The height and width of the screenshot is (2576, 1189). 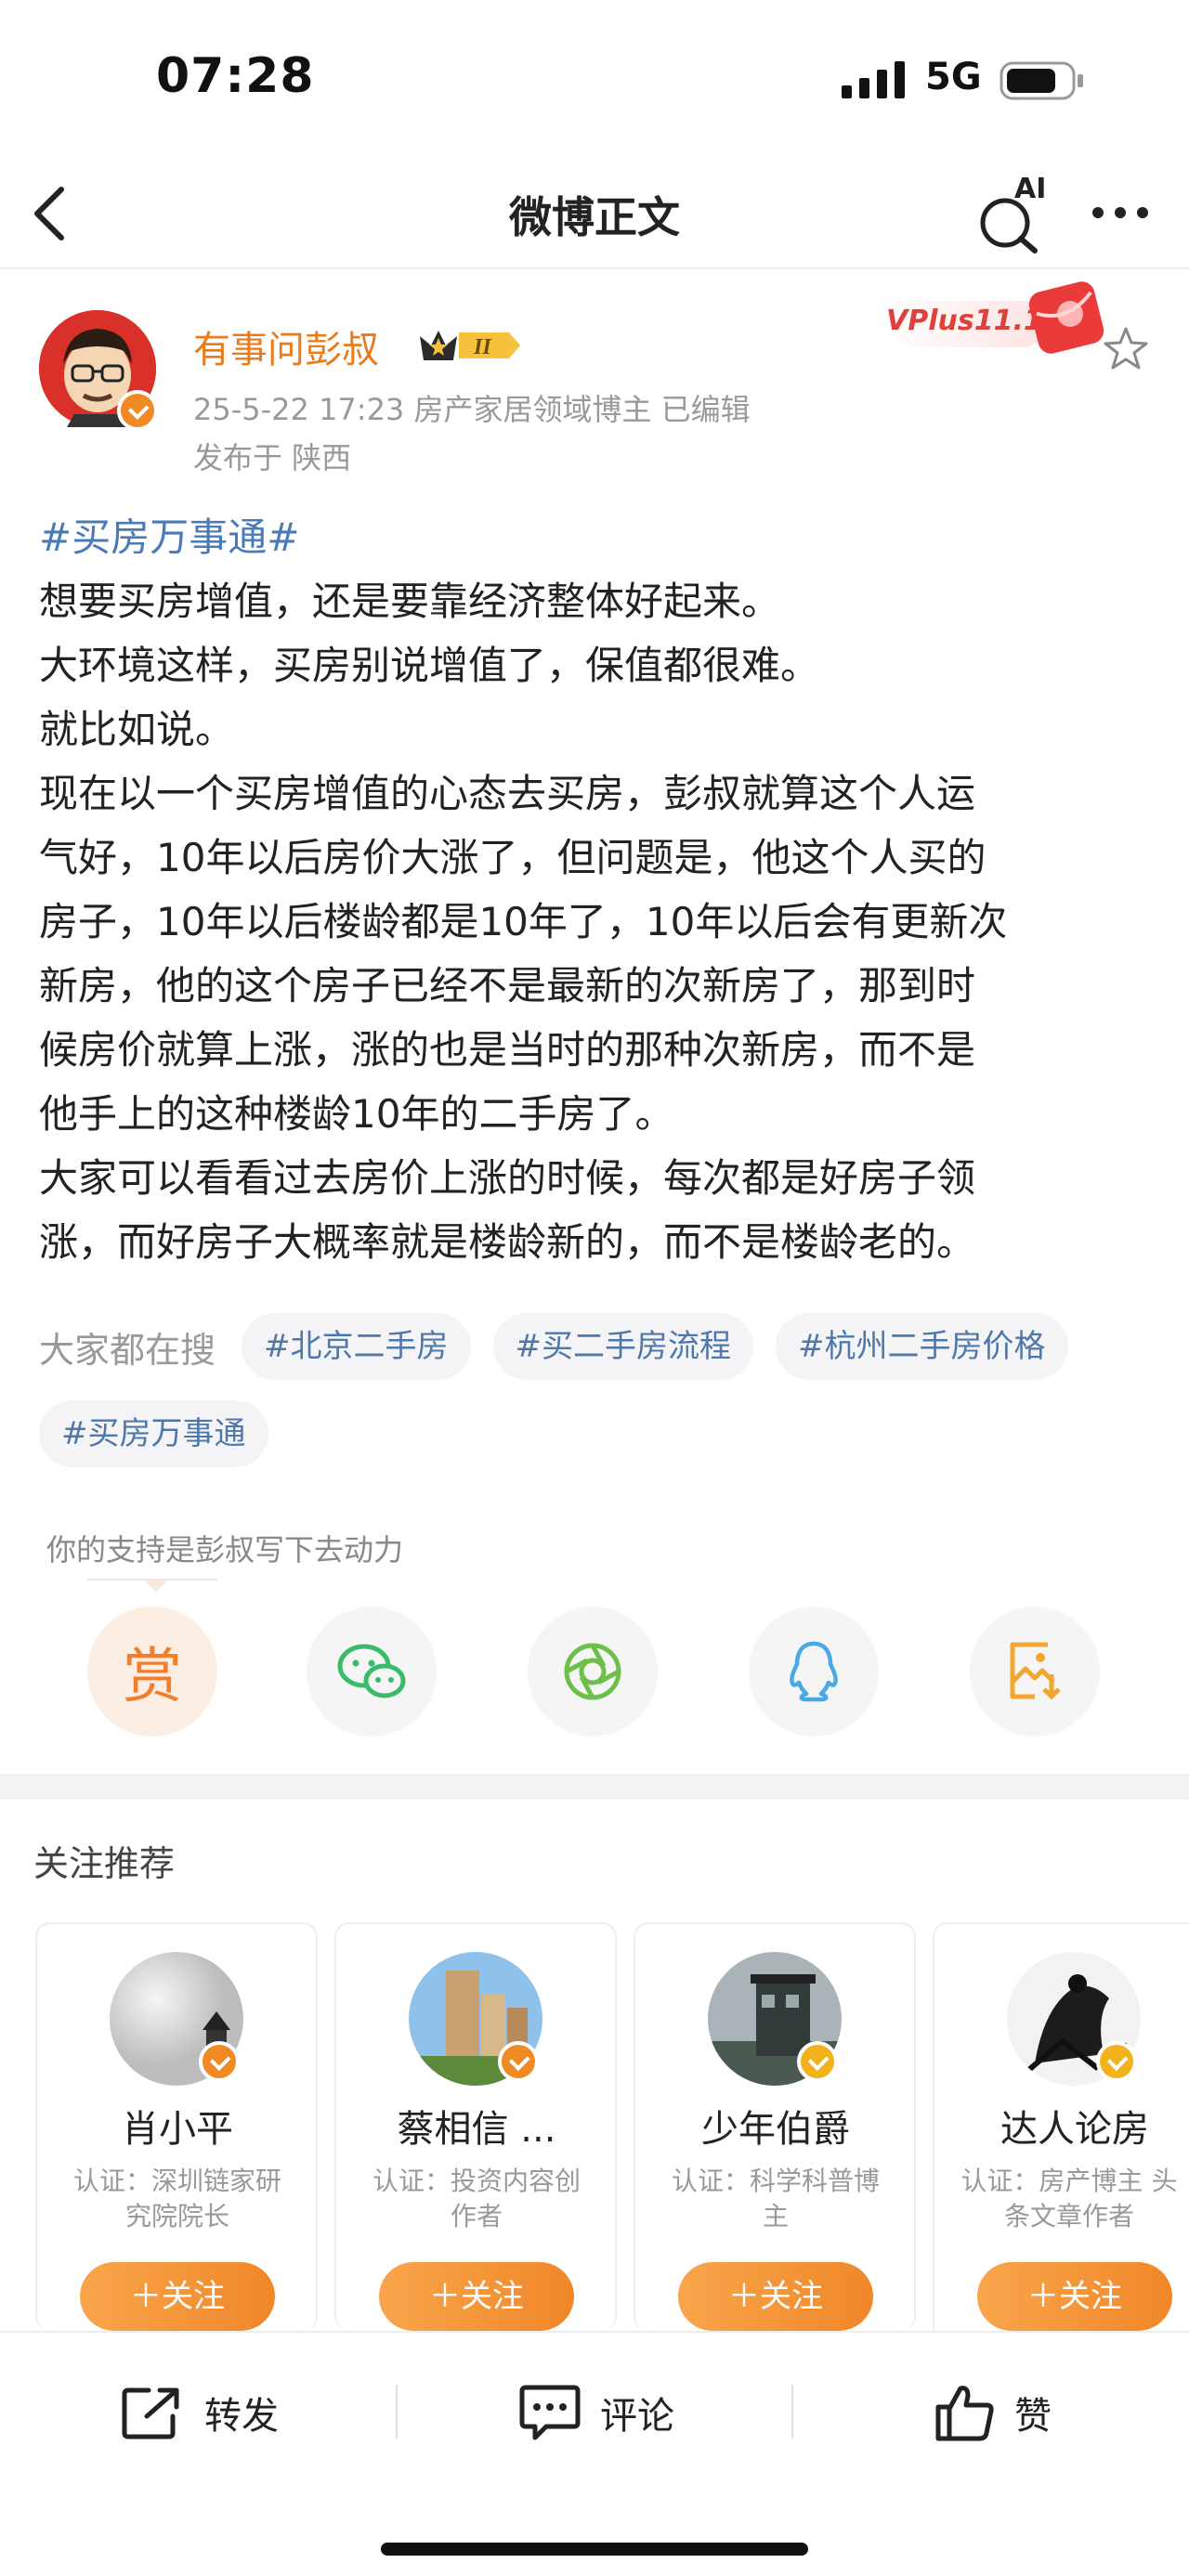 What do you see at coordinates (272, 458) in the screenshot?
I see `post-location: 发布于 陕西` at bounding box center [272, 458].